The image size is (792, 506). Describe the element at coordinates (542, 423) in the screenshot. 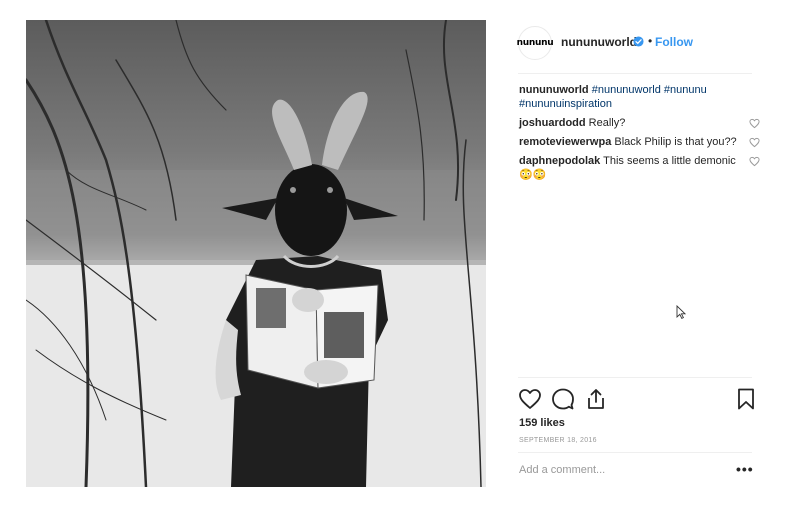

I see `likes-count: 159 likes` at that location.